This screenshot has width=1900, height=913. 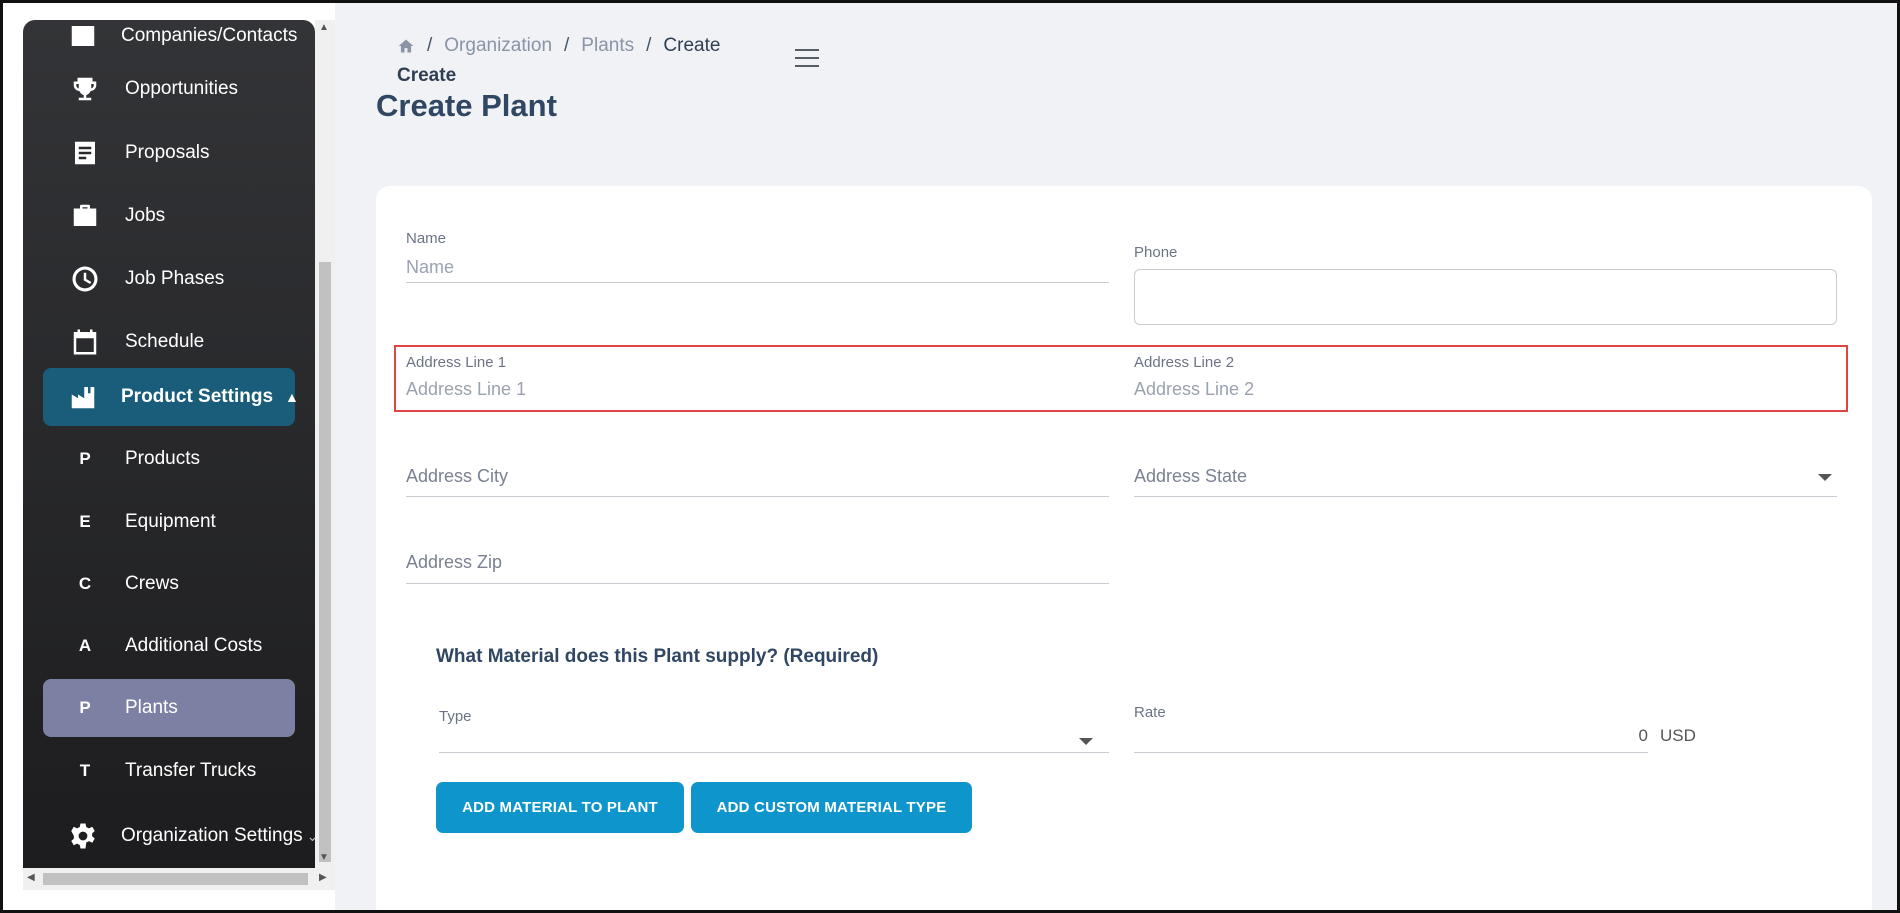 I want to click on address-line-1-input: Address Line 1, so click(x=757, y=389).